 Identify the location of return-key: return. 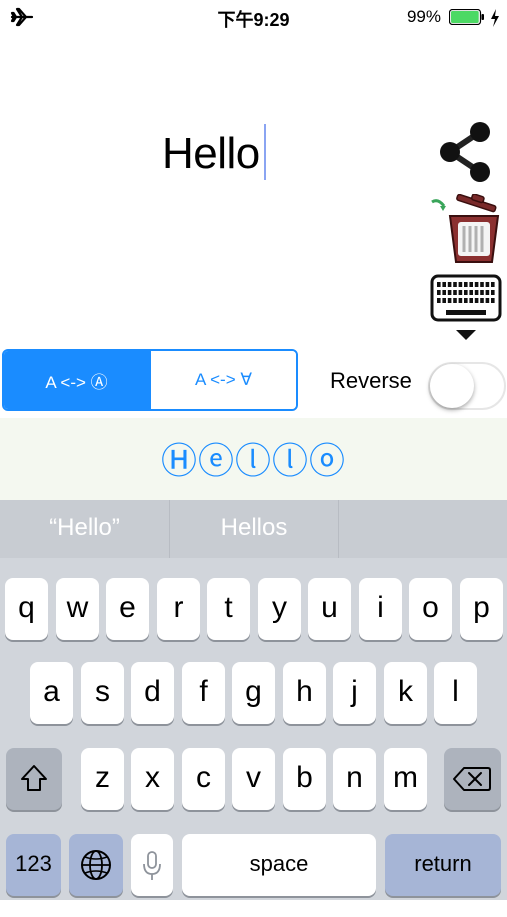
(443, 865).